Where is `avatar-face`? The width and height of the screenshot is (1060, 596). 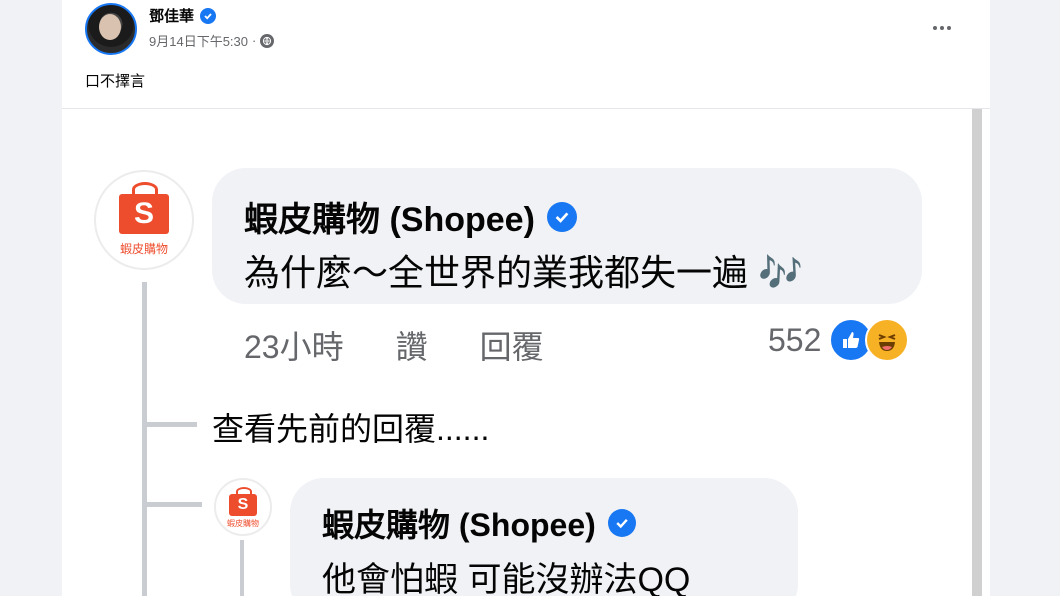
avatar-face is located at coordinates (110, 27).